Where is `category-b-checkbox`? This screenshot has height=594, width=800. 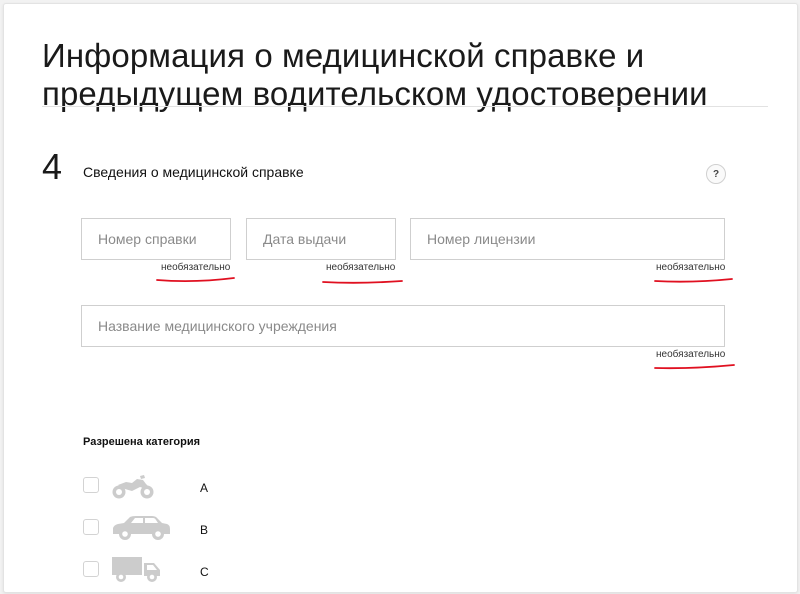
category-b-checkbox is located at coordinates (91, 527).